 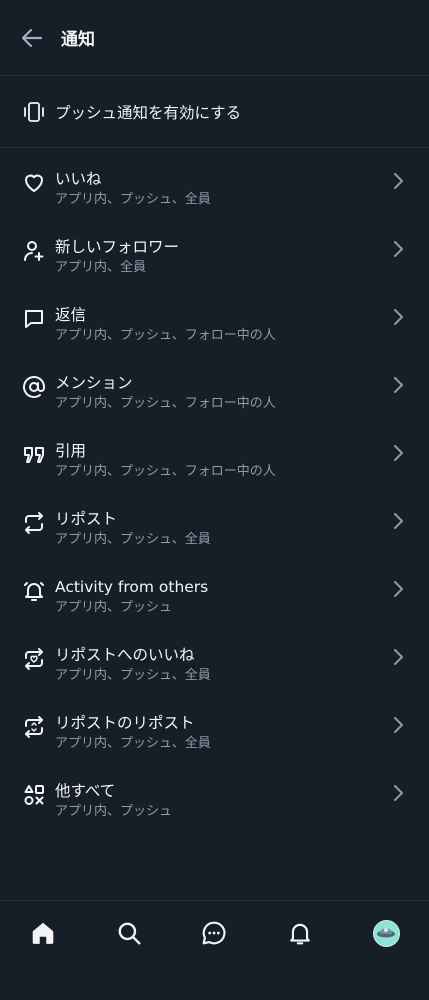 What do you see at coordinates (34, 659) in the screenshot?
I see `repost-heart-icon` at bounding box center [34, 659].